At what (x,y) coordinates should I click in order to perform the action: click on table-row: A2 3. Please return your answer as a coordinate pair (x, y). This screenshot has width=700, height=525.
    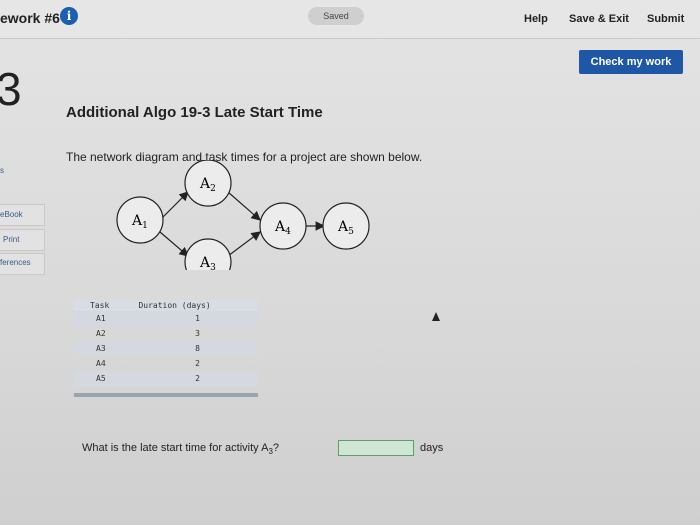
    Looking at the image, I should click on (166, 333).